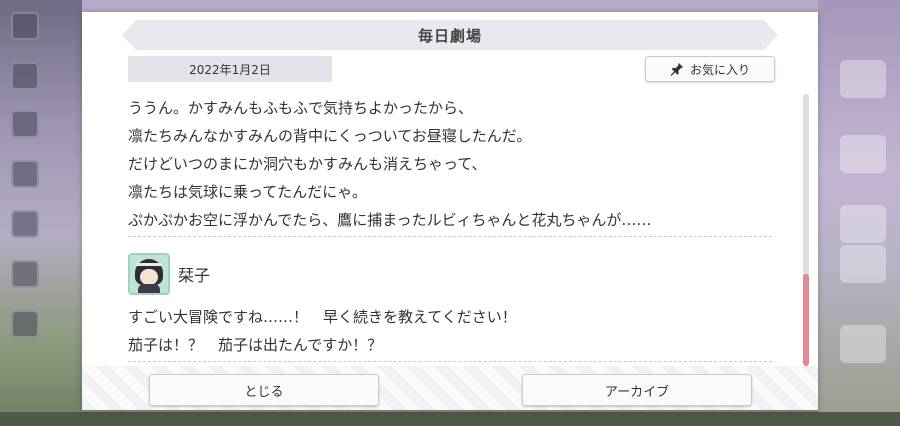 Image resolution: width=900 pixels, height=426 pixels. I want to click on scrollbar-thumb, so click(806, 320).